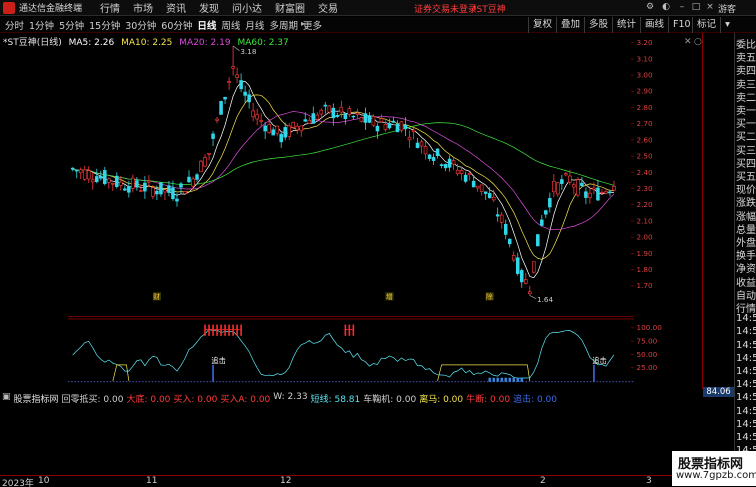 The width and height of the screenshot is (756, 487). Describe the element at coordinates (14, 25) in the screenshot. I see `period-tick: 分时` at that location.